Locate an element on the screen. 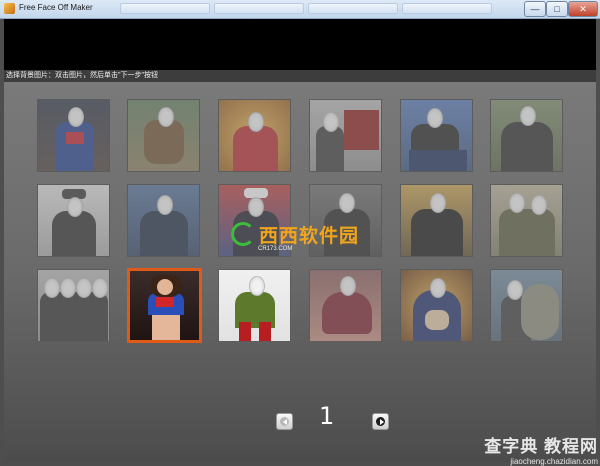 This screenshot has height=466, width=600. corner-watermark: 查字典 教程网 jiaocheng.chazidian.com is located at coordinates (525, 449).